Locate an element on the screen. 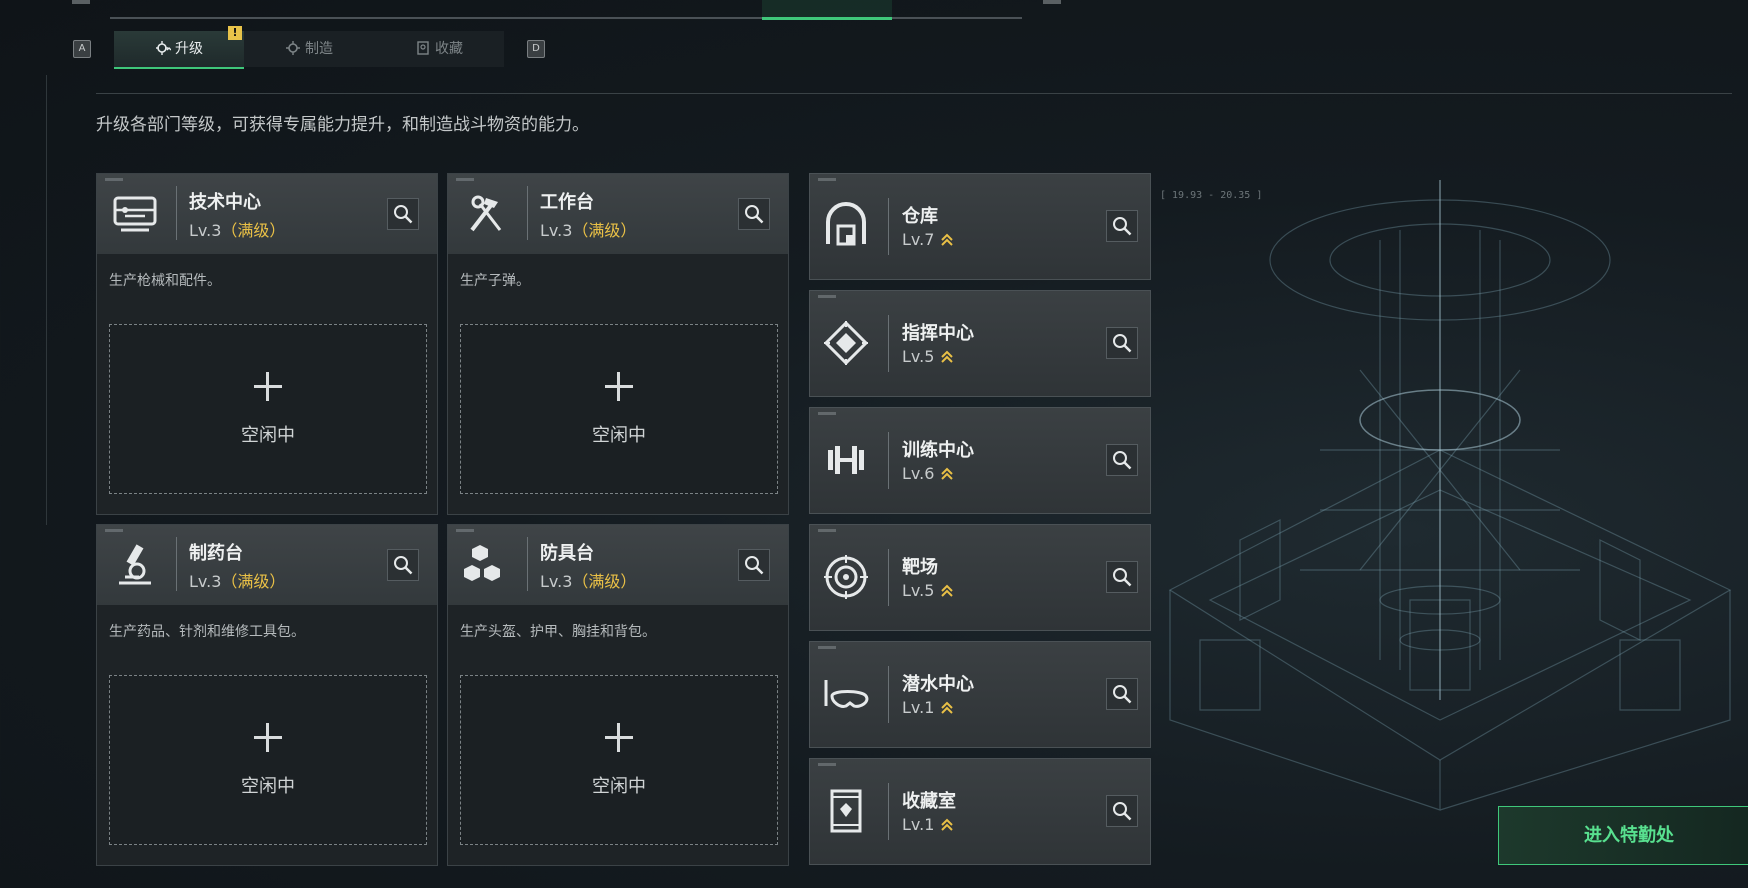 The height and width of the screenshot is (888, 1748). card-description: 生产子弹。 is located at coordinates (495, 281).